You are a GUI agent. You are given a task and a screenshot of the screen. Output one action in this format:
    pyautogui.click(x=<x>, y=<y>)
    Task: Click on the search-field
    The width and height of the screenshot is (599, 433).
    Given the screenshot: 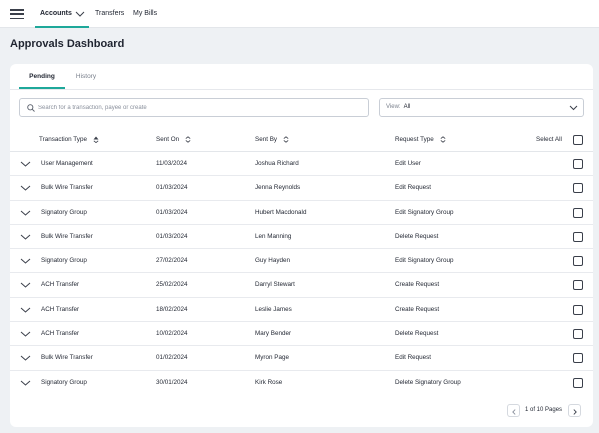 What is the action you would take?
    pyautogui.click(x=194, y=107)
    